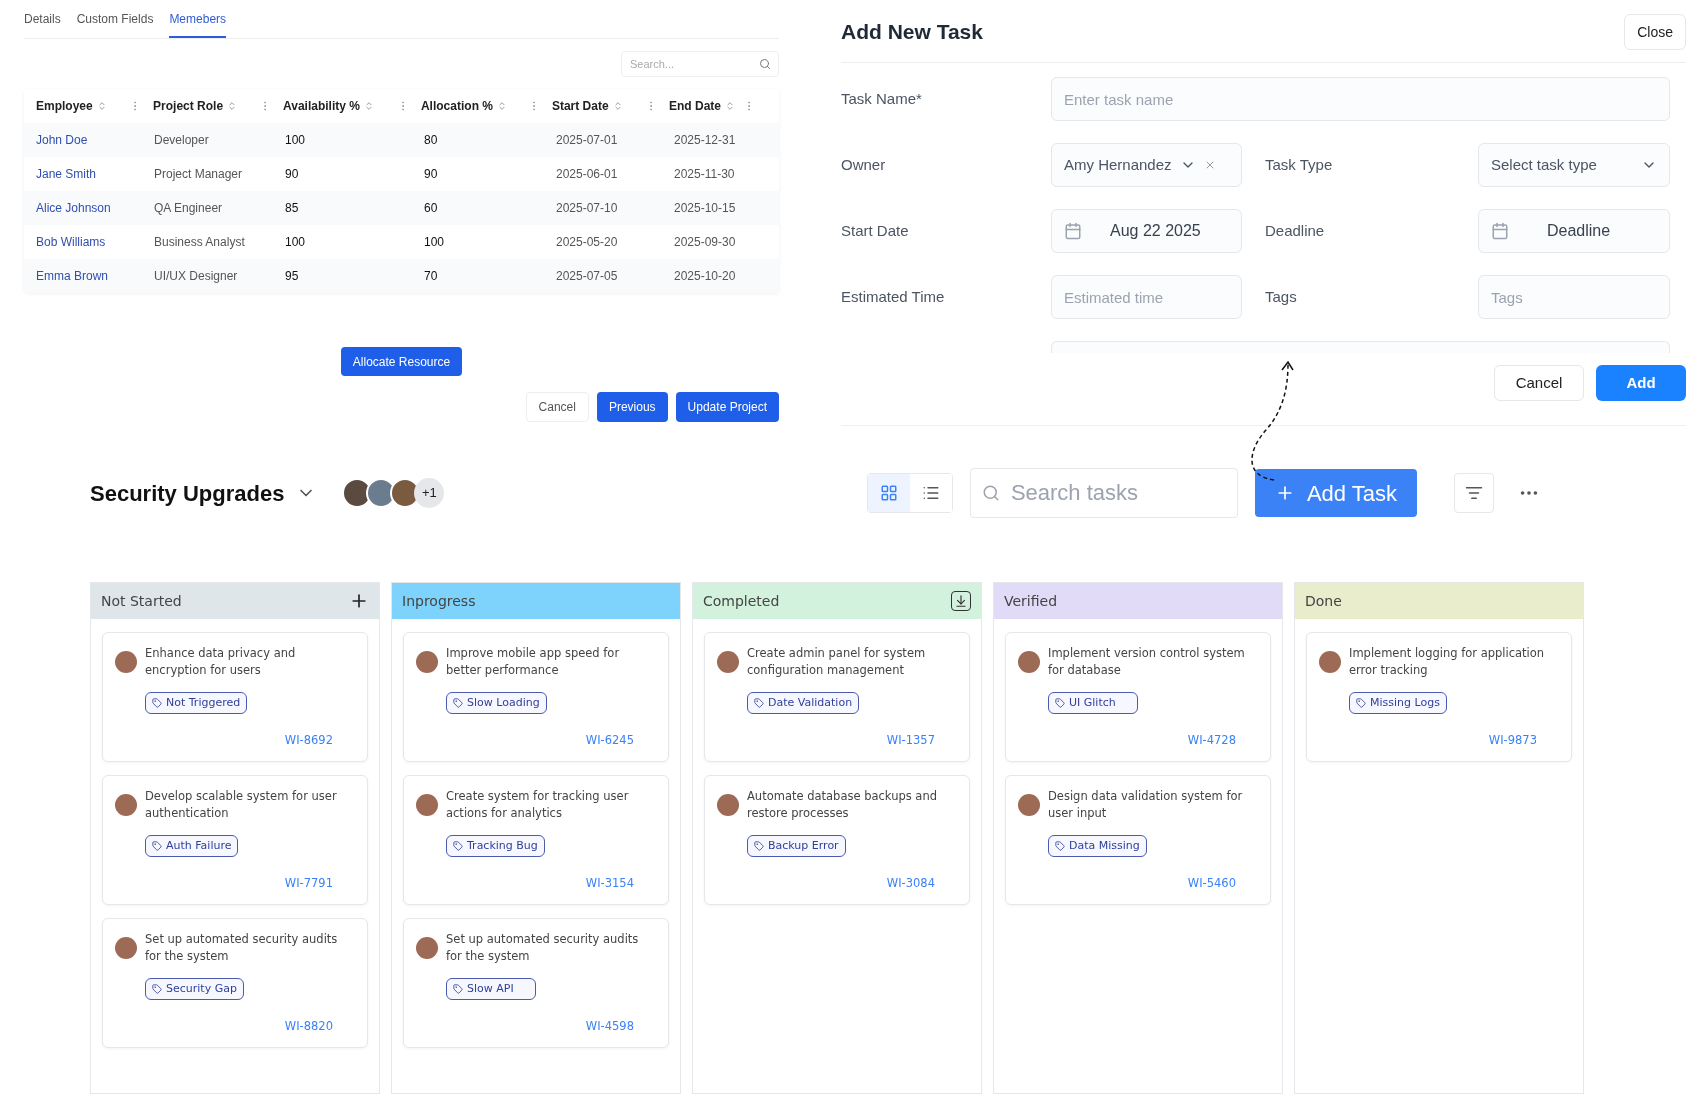 The height and width of the screenshot is (1110, 1700). Describe the element at coordinates (1146, 297) in the screenshot. I see `estimated-time-field: Estimated time` at that location.